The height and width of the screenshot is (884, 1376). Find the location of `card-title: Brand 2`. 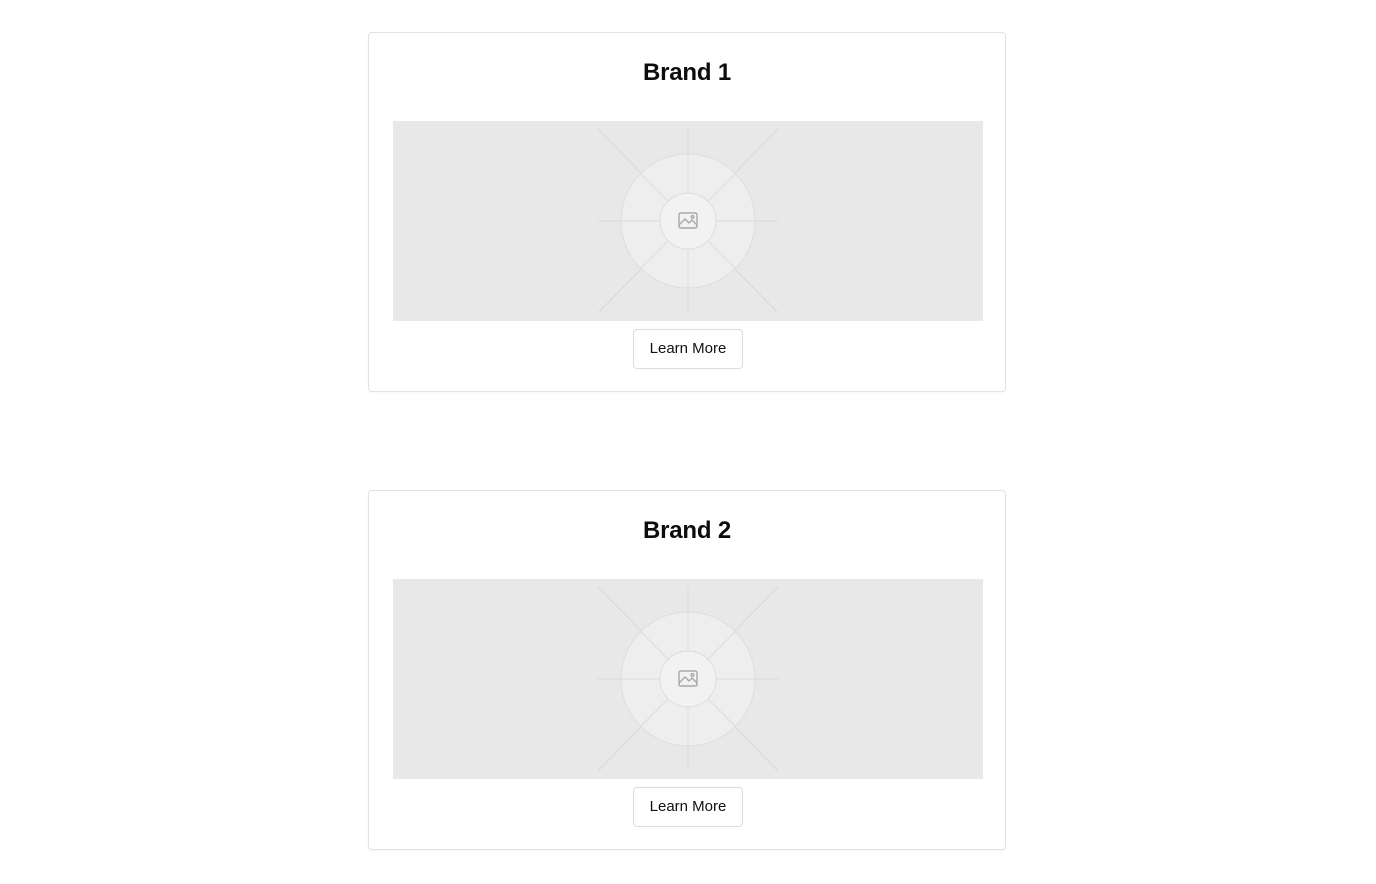

card-title: Brand 2 is located at coordinates (687, 530).